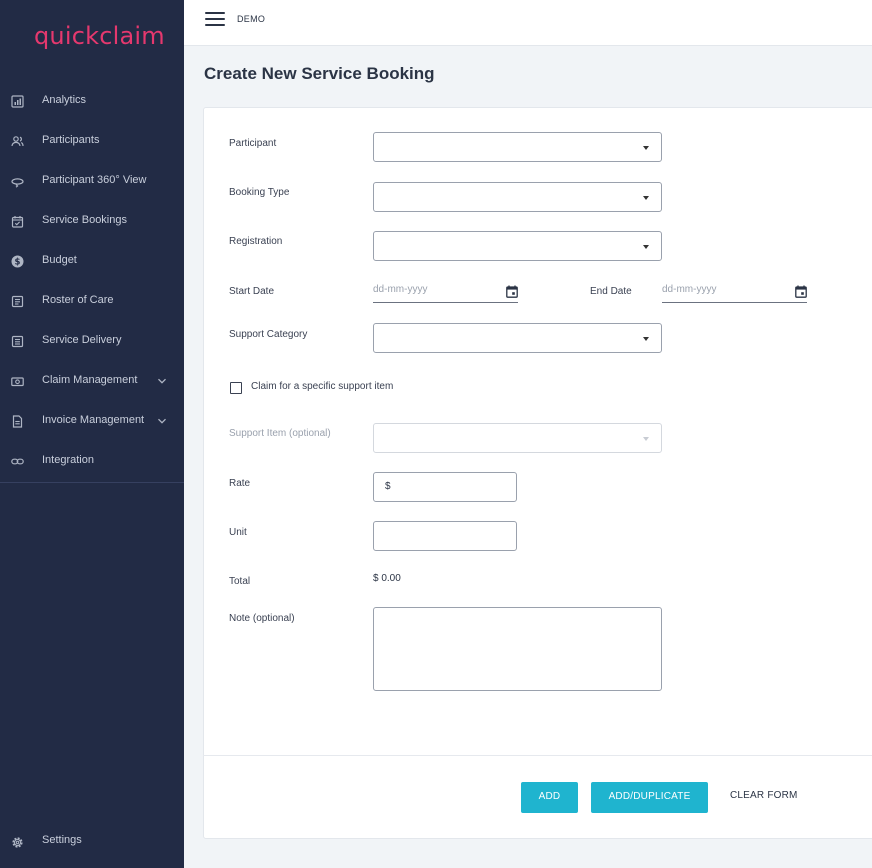 The width and height of the screenshot is (872, 868). I want to click on end-date-label: End Date, so click(611, 291).